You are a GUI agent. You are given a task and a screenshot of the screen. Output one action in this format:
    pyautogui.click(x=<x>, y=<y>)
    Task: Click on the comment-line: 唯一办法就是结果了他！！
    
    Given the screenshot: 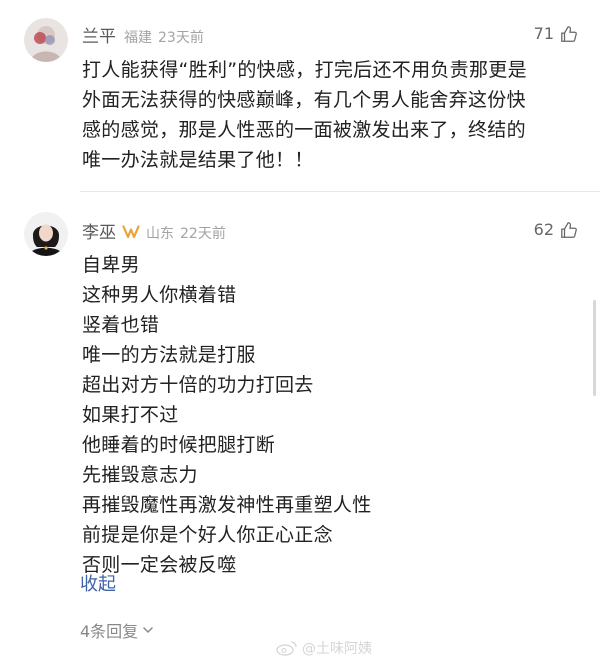 What is the action you would take?
    pyautogui.click(x=198, y=160)
    